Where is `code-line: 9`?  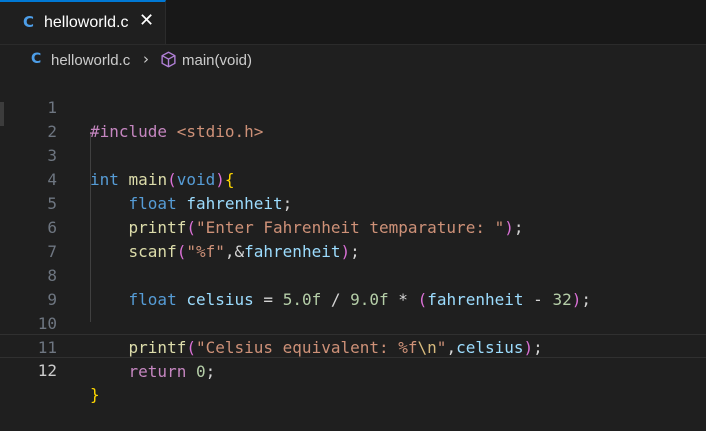 code-line: 9 is located at coordinates (353, 286).